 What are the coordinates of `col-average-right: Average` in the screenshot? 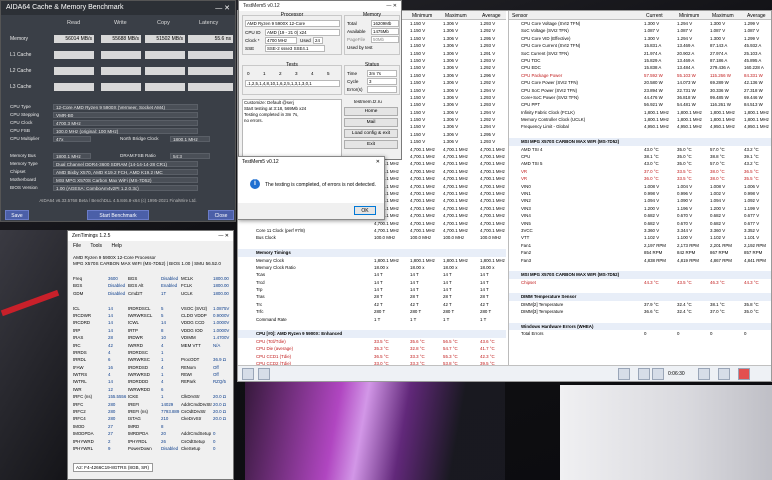 It's located at (756, 16).